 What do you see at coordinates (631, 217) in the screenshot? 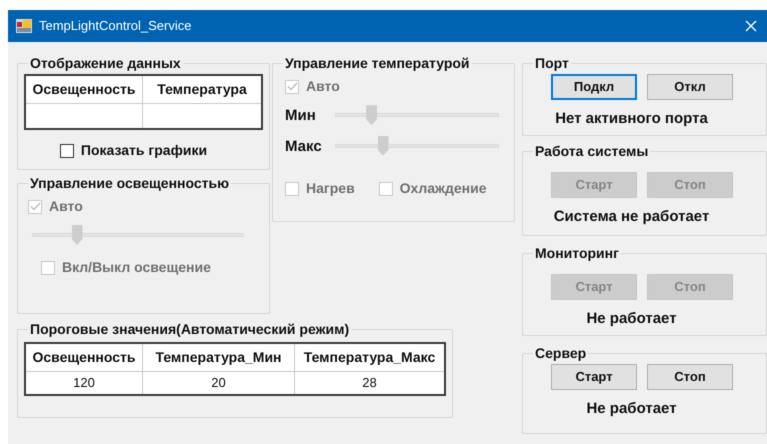
I see `status-text: Система не работает` at bounding box center [631, 217].